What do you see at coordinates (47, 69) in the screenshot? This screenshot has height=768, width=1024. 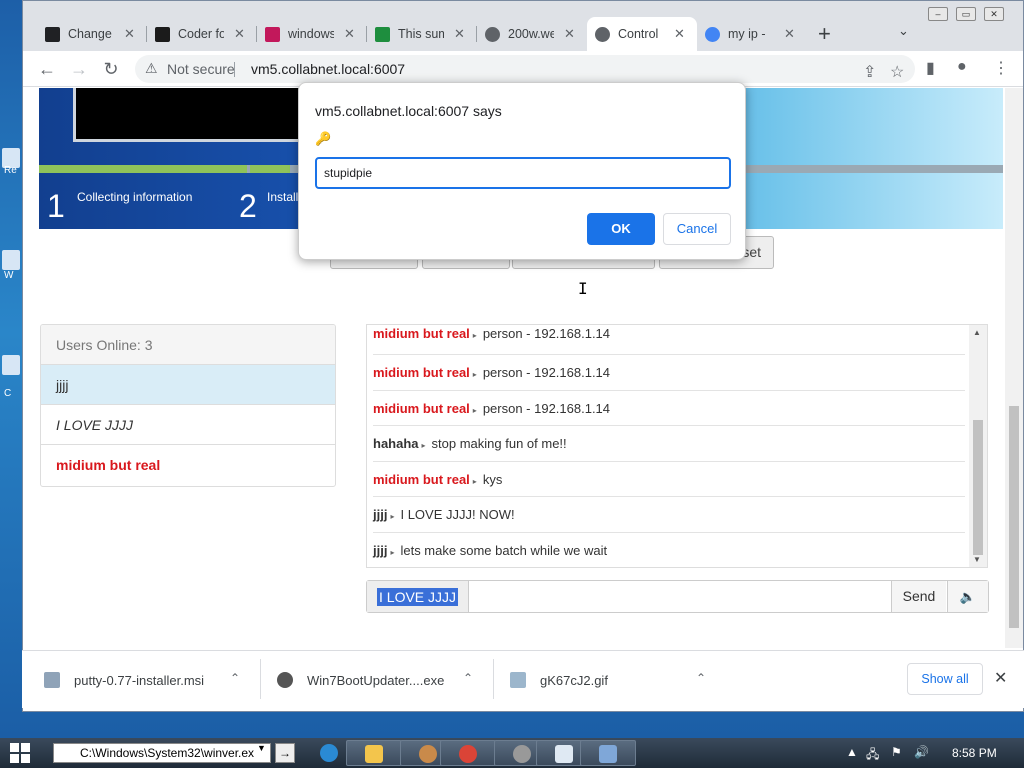 I see `back-arrow-icon: ←` at bounding box center [47, 69].